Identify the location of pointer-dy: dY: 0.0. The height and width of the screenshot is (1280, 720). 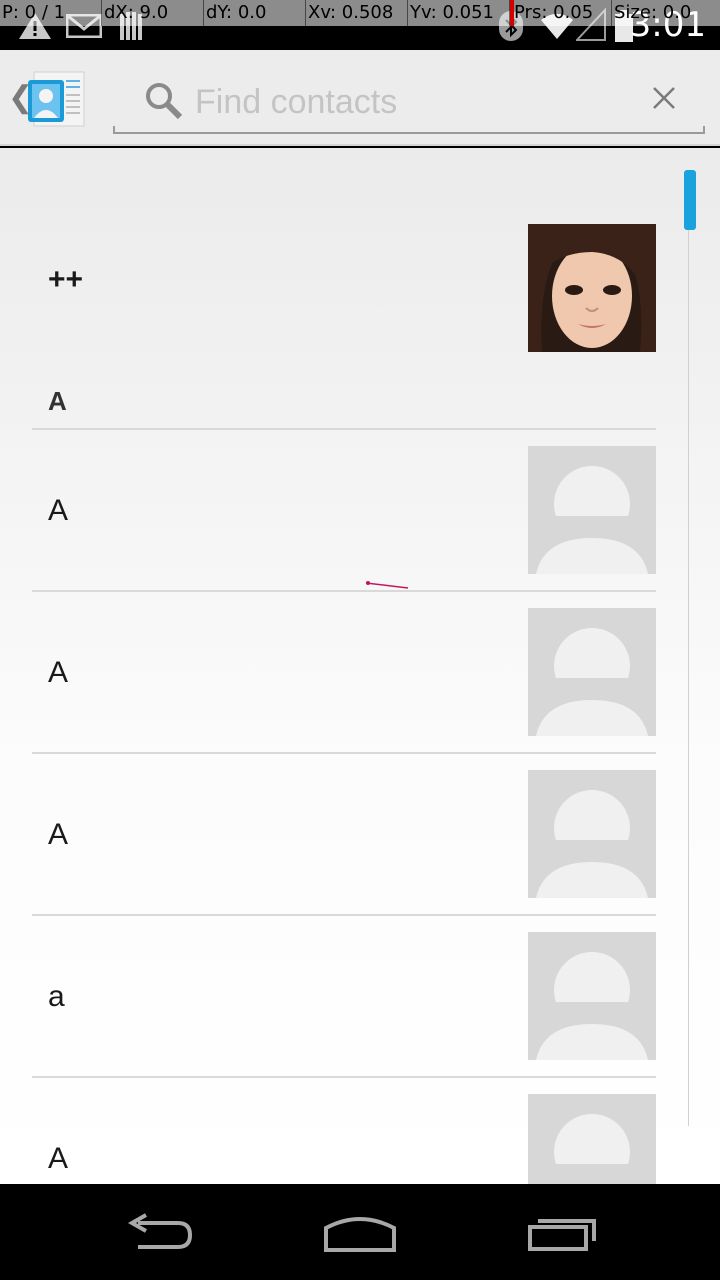
(255, 13).